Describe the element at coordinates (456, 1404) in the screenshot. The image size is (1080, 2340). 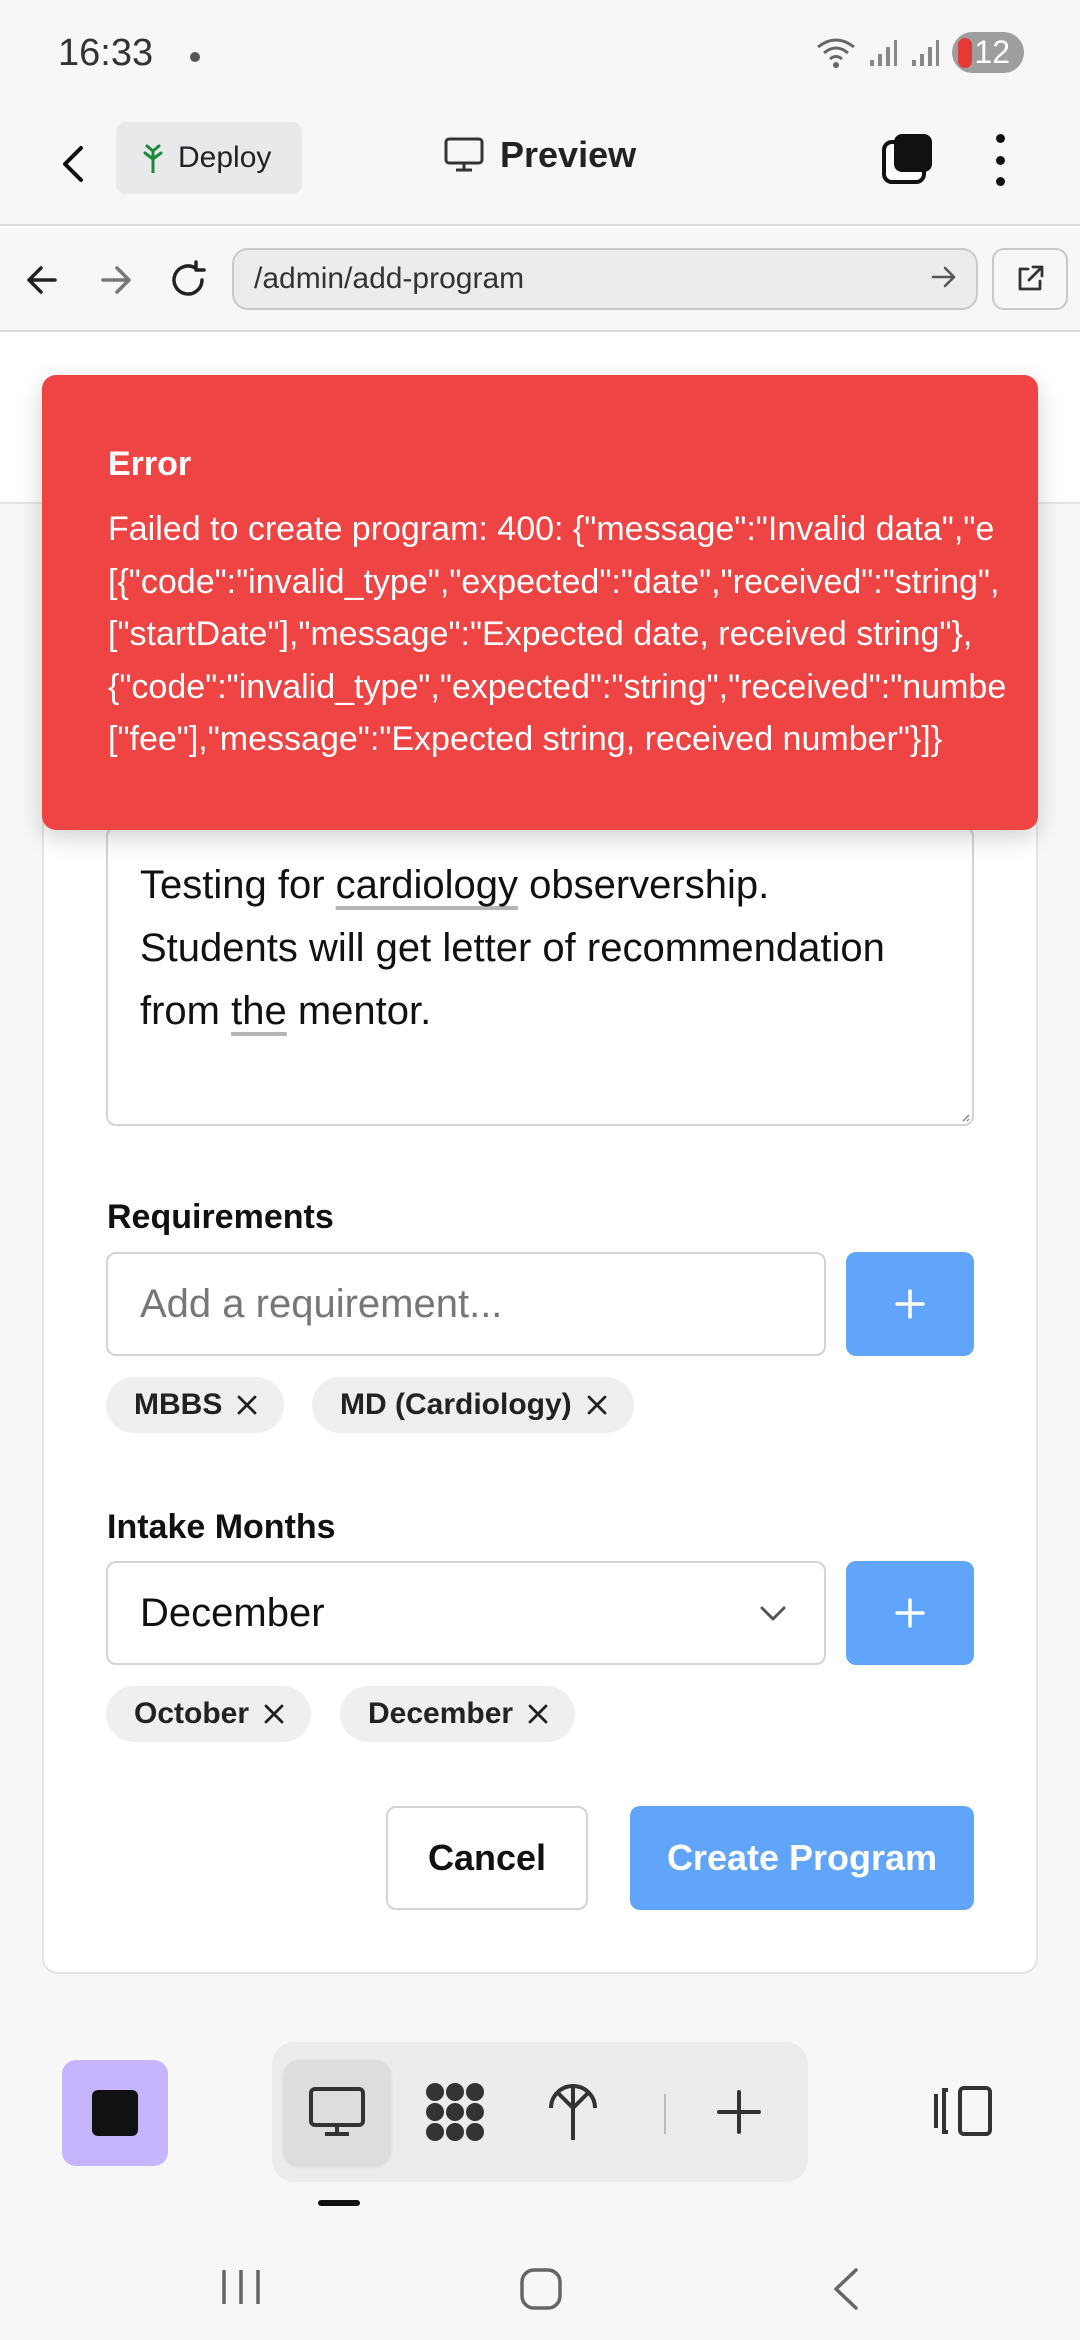
I see `chip-label: MD (Cardiology)` at that location.